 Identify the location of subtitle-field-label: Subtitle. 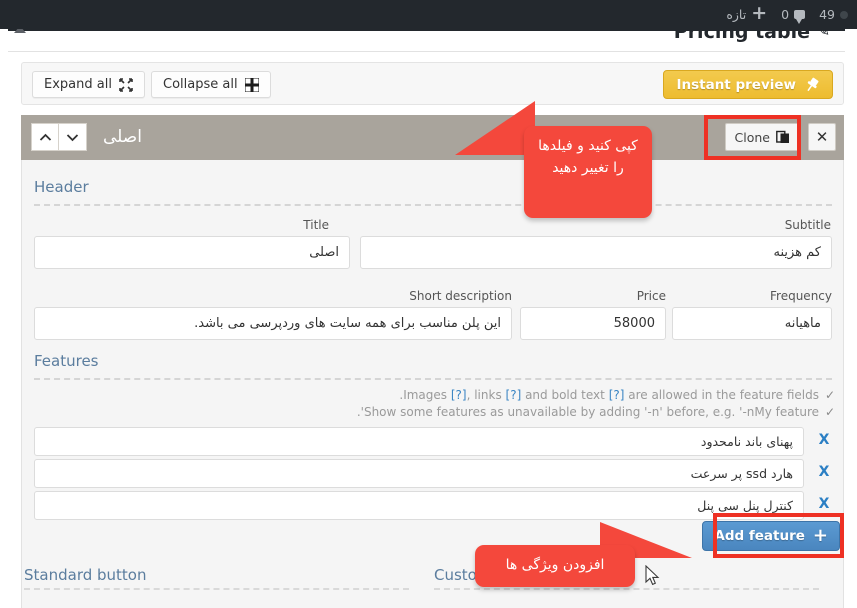
(807, 225).